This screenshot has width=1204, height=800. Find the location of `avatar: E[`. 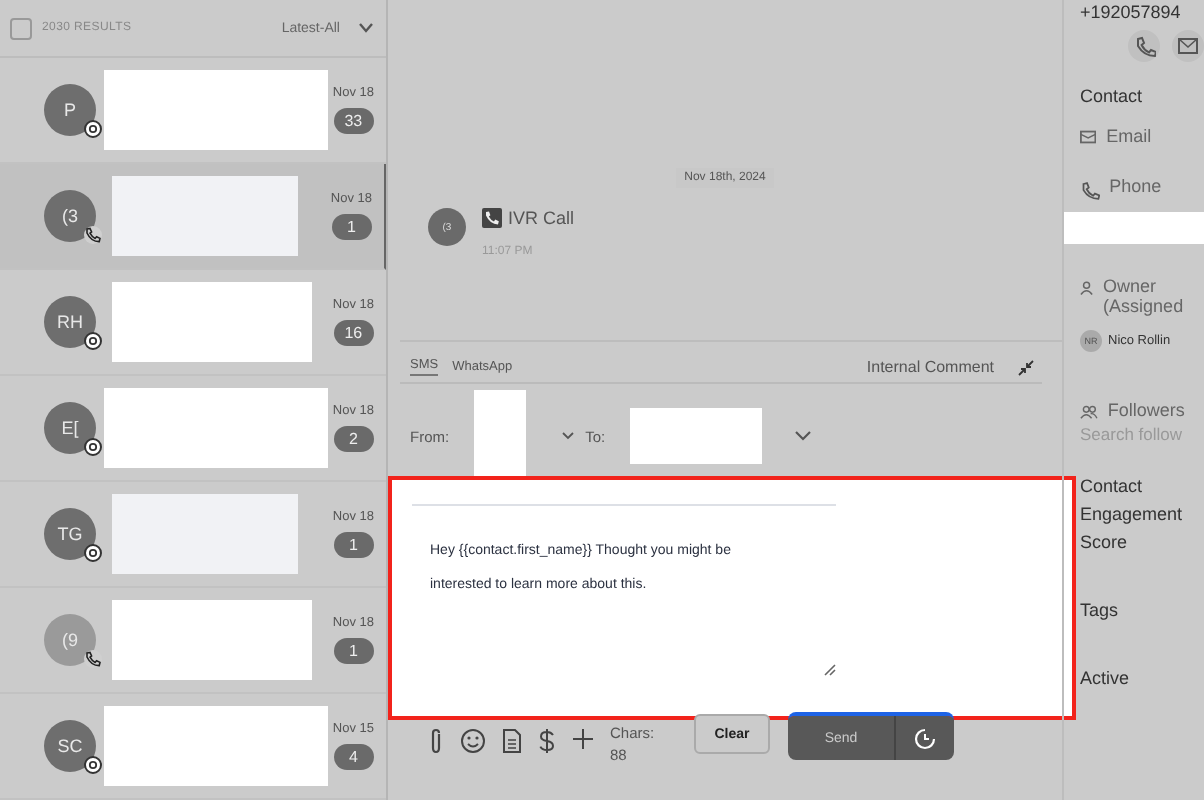

avatar: E[ is located at coordinates (70, 428).